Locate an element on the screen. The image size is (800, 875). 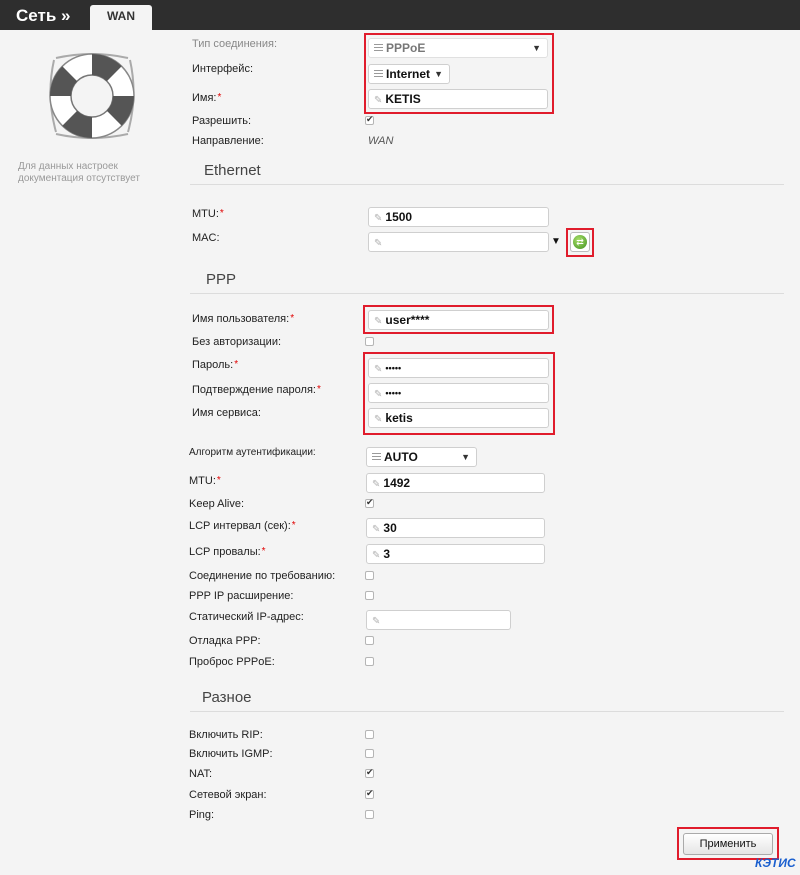
name-label: Имя:* is located at coordinates (207, 98).